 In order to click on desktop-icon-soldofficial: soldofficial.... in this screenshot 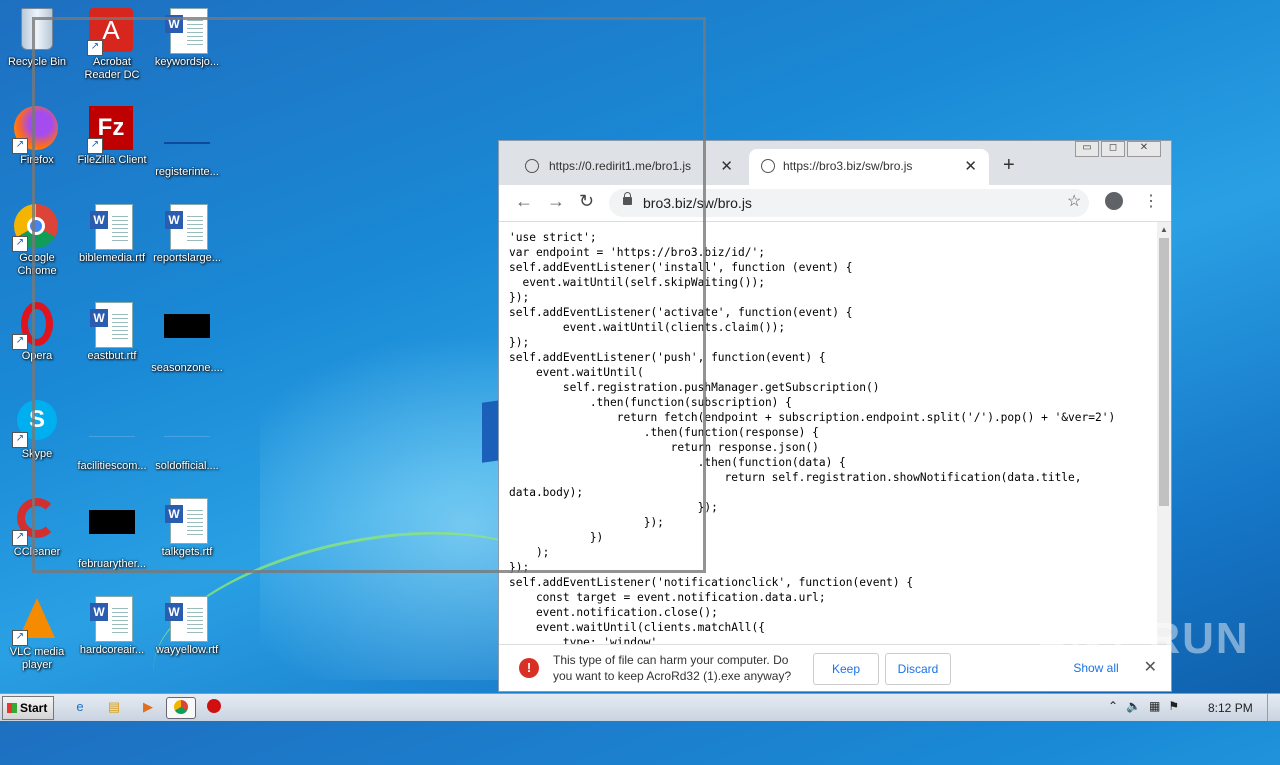, I will do `click(187, 436)`.